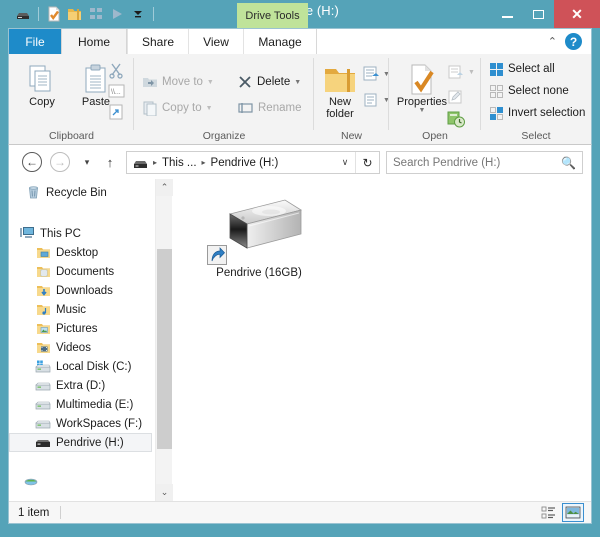  What do you see at coordinates (110, 162) in the screenshot?
I see `up-button: ↑` at bounding box center [110, 162].